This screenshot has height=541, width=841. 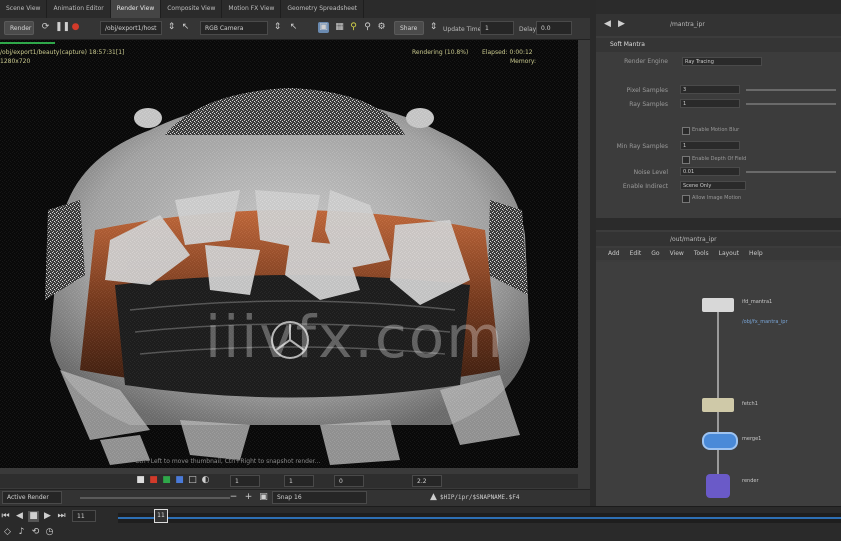 What do you see at coordinates (179, 480) in the screenshot?
I see `blue-channel-icon: ■` at bounding box center [179, 480].